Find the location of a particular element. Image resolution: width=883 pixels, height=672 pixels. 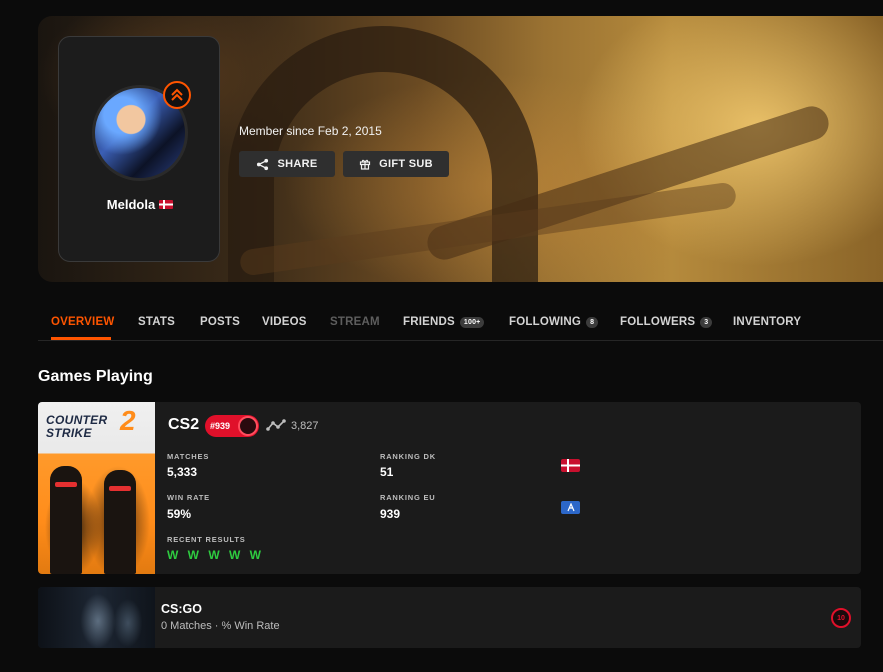

tab-label: INVENTORY is located at coordinates (767, 322).